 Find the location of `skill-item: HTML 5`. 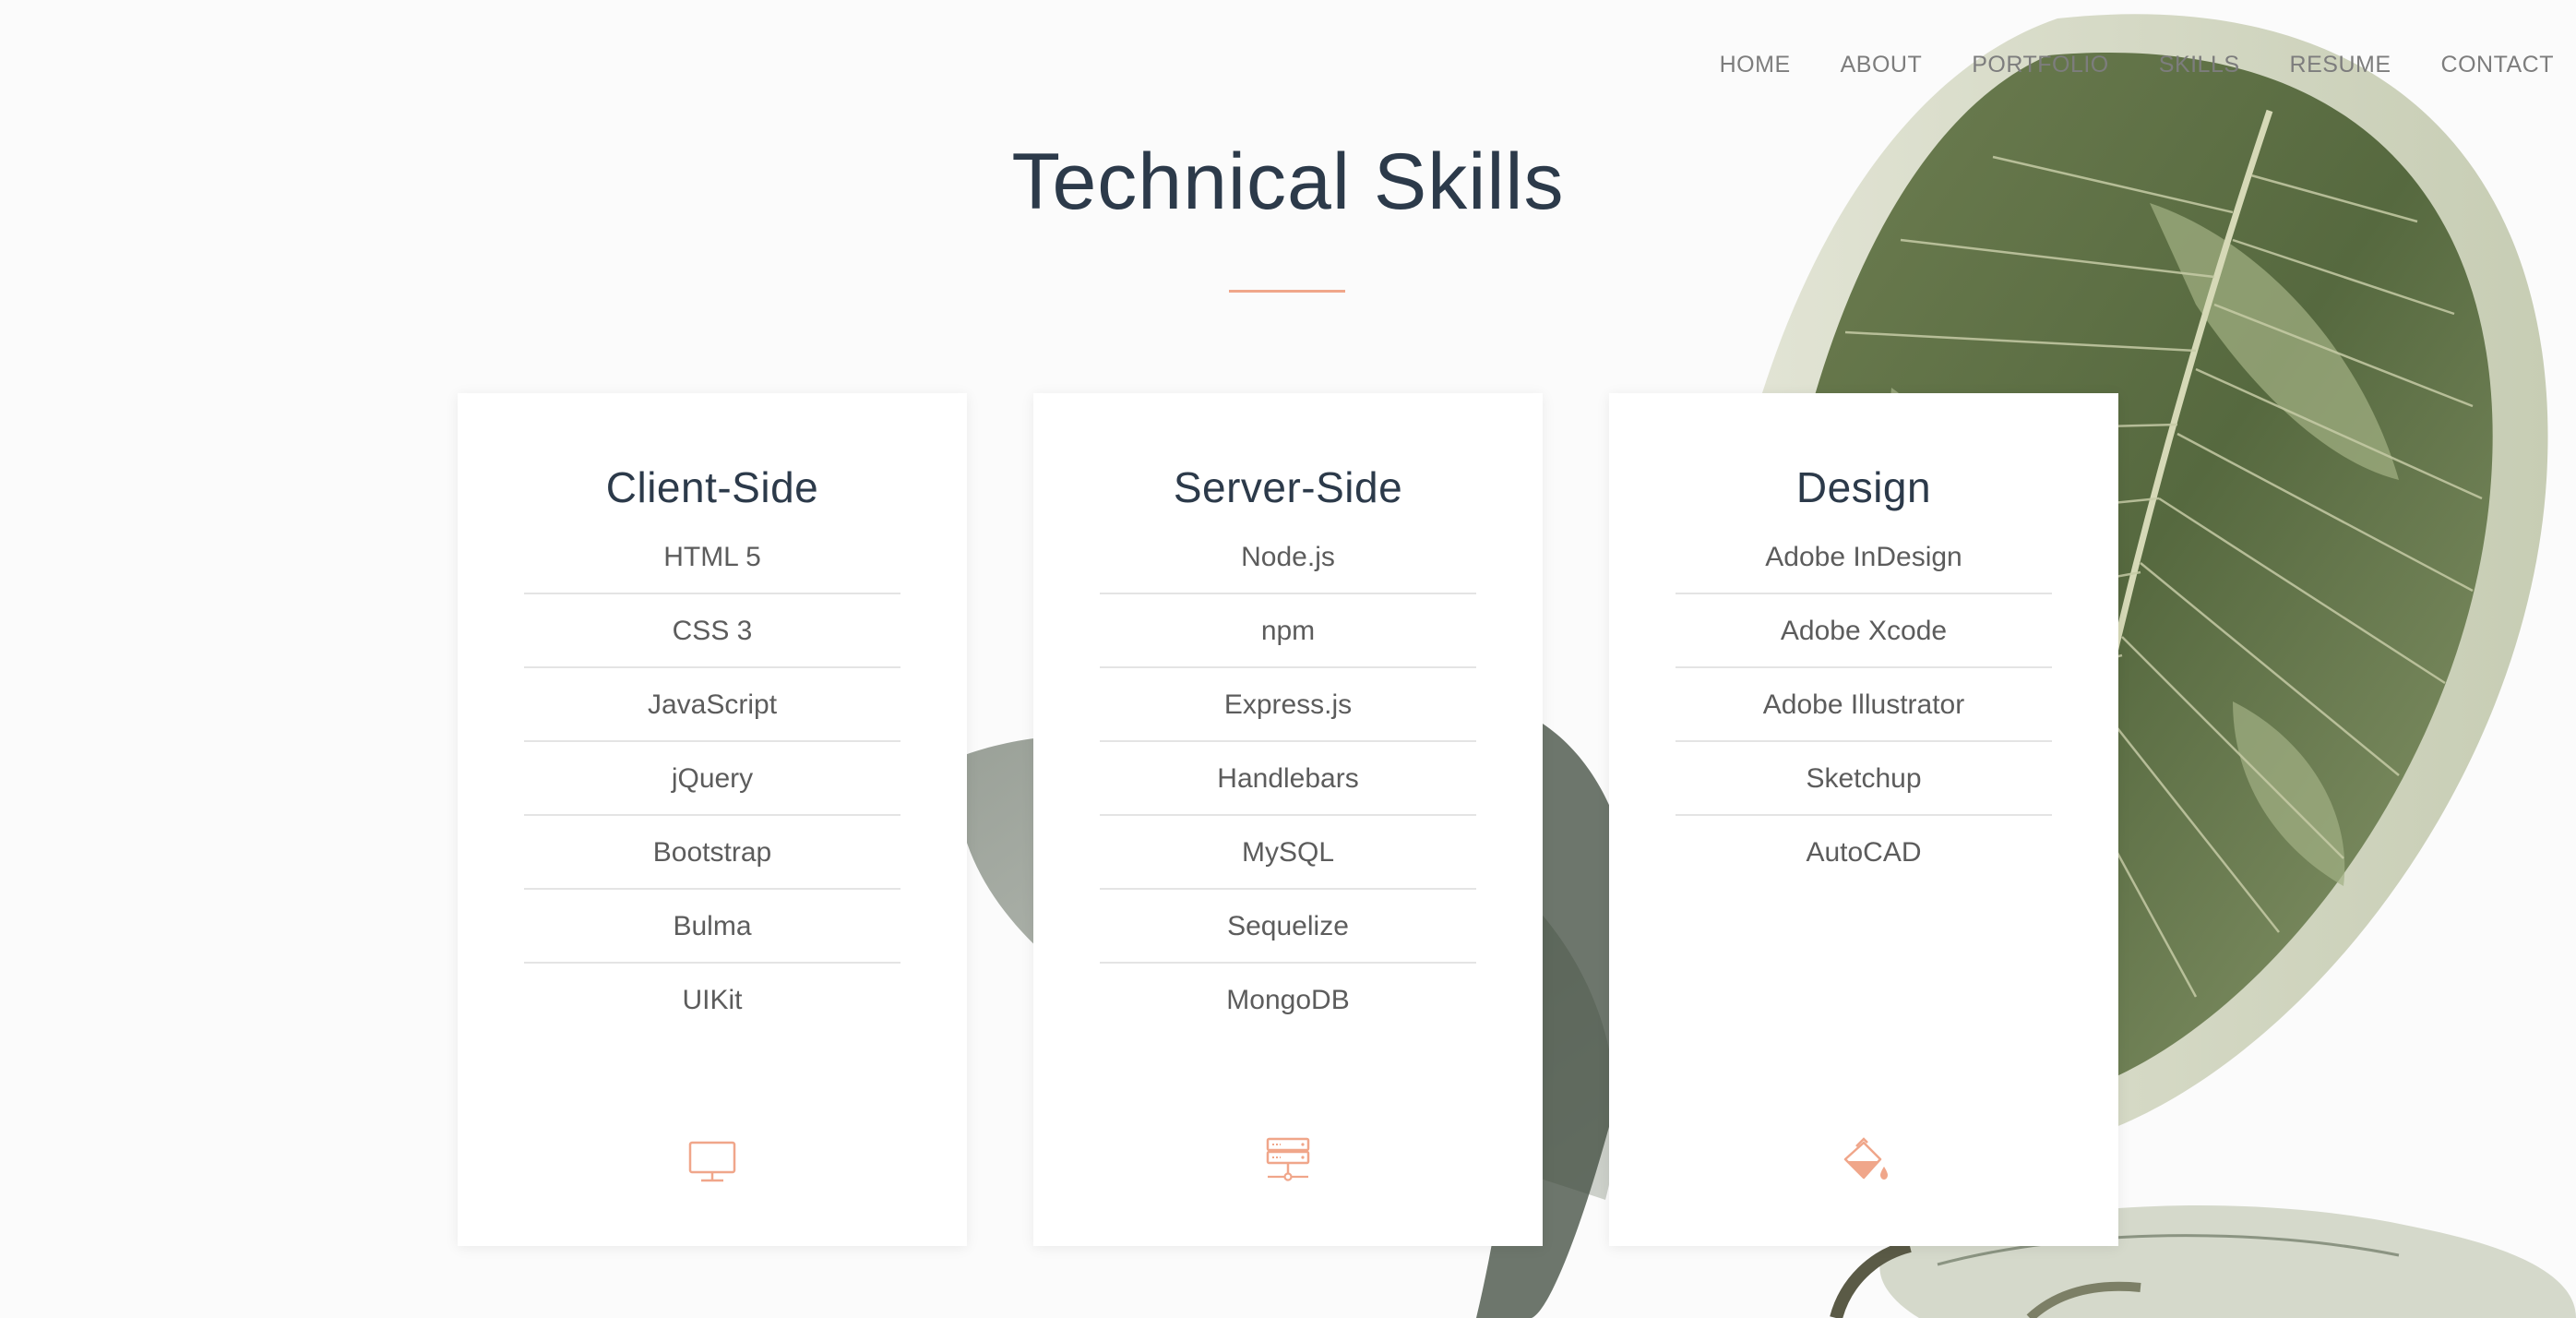

skill-item: HTML 5 is located at coordinates (712, 557).